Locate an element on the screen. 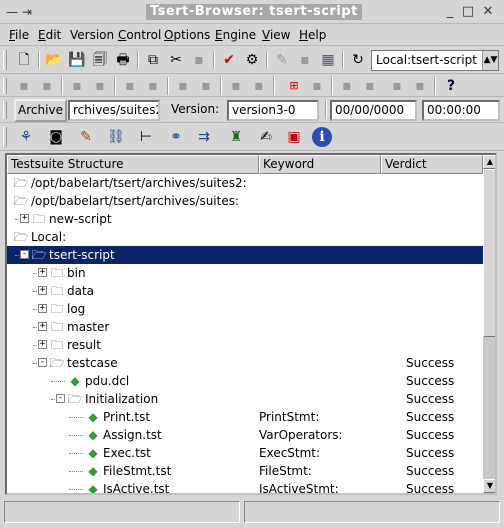 This screenshot has height=527, width=504. version-field: version3-0 is located at coordinates (273, 110).